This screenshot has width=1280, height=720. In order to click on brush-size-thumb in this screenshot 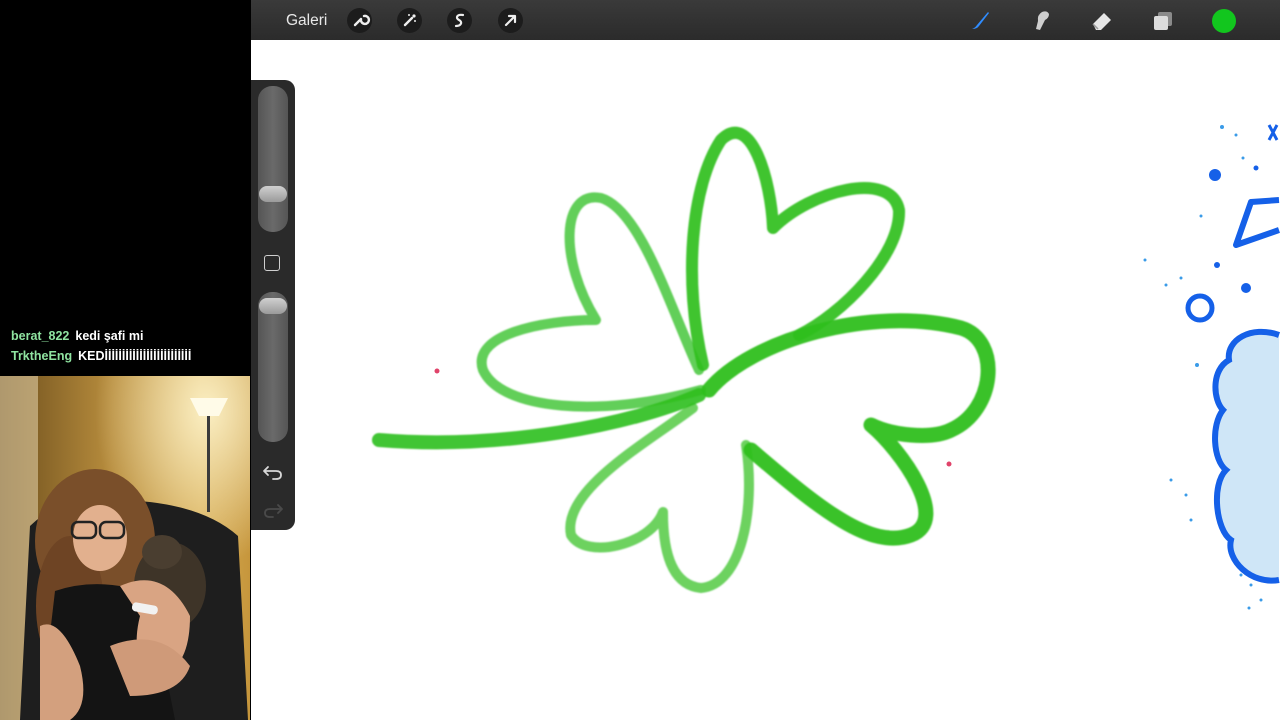, I will do `click(273, 194)`.